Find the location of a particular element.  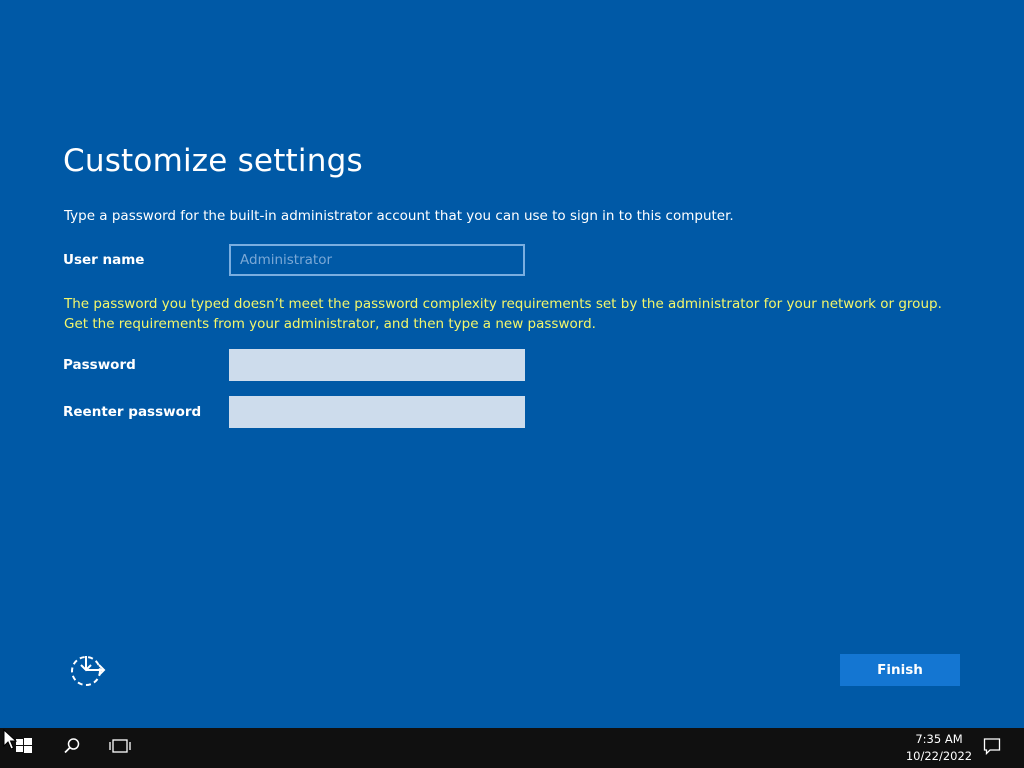

task-view-button is located at coordinates (120, 748).